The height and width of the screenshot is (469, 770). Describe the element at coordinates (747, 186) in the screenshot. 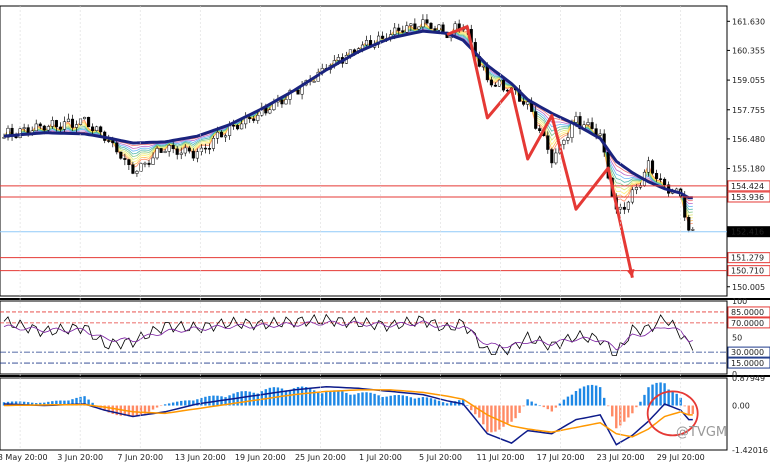

I see `price-level-label: 154.424` at that location.